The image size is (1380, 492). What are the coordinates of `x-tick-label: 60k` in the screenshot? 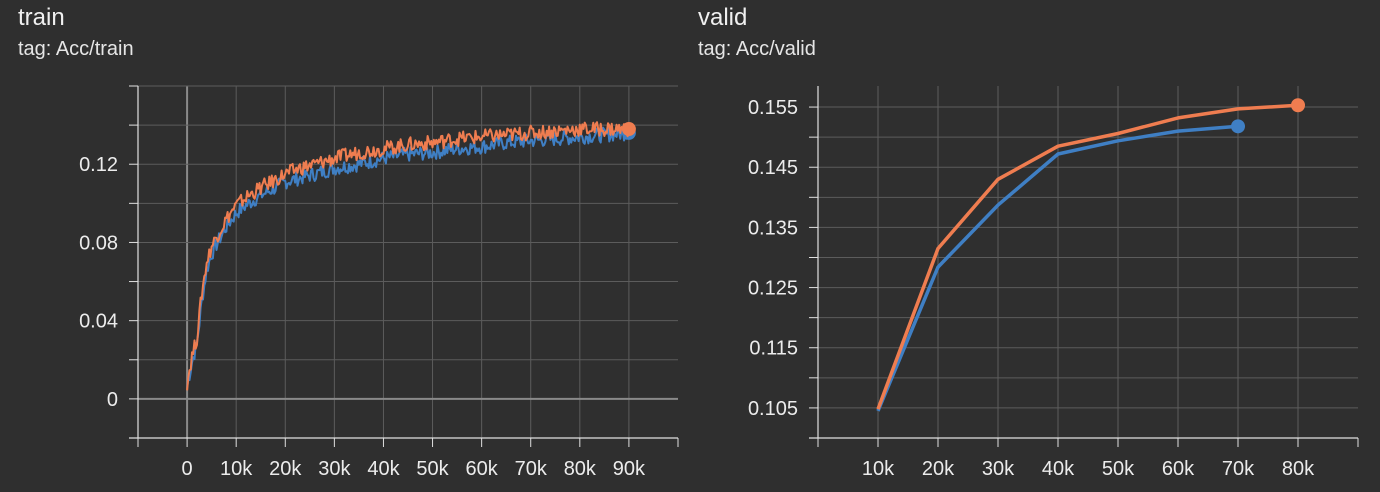 It's located at (1178, 469).